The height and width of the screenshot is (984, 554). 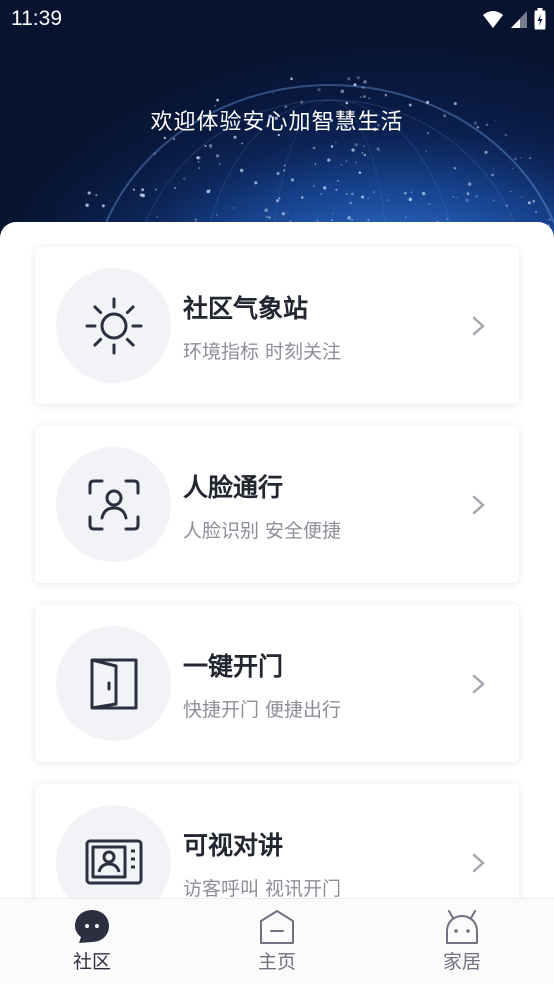 I want to click on signal-icon, so click(x=519, y=19).